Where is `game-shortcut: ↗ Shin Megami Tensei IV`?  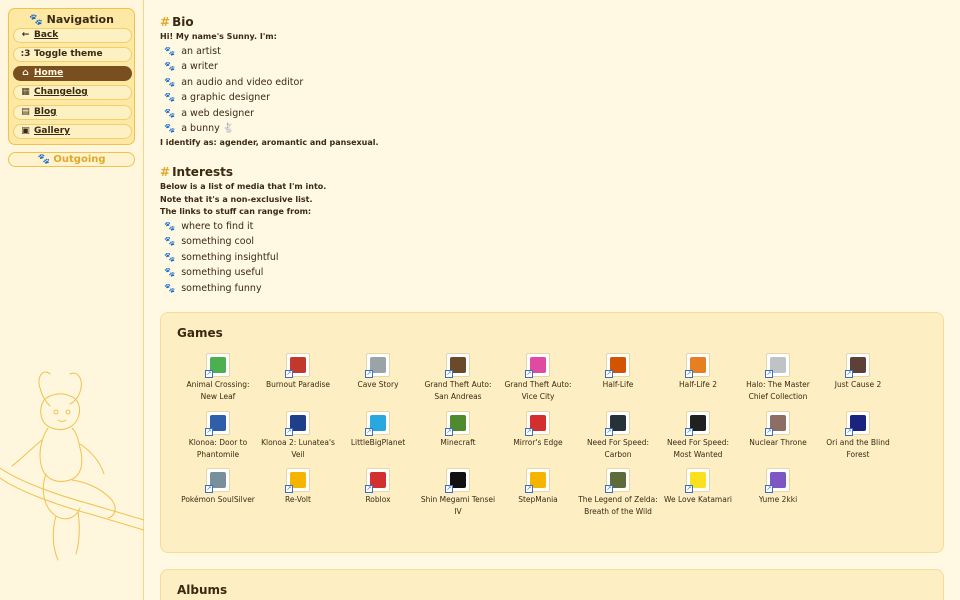
game-shortcut: ↗ Shin Megami Tensei IV is located at coordinates (458, 493).